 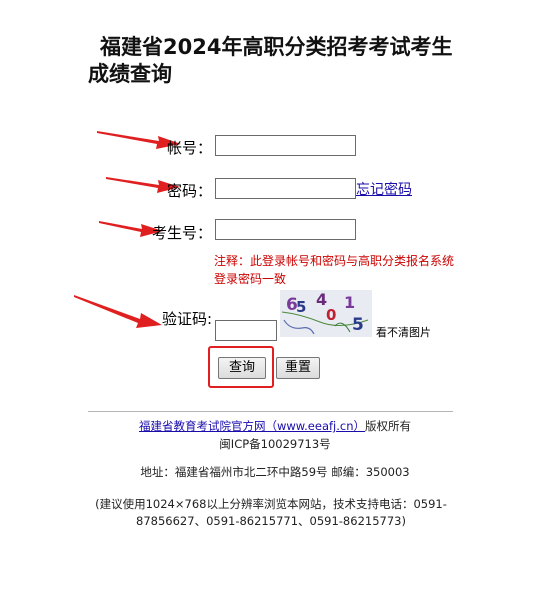 I want to click on captcha-input, so click(x=246, y=330).